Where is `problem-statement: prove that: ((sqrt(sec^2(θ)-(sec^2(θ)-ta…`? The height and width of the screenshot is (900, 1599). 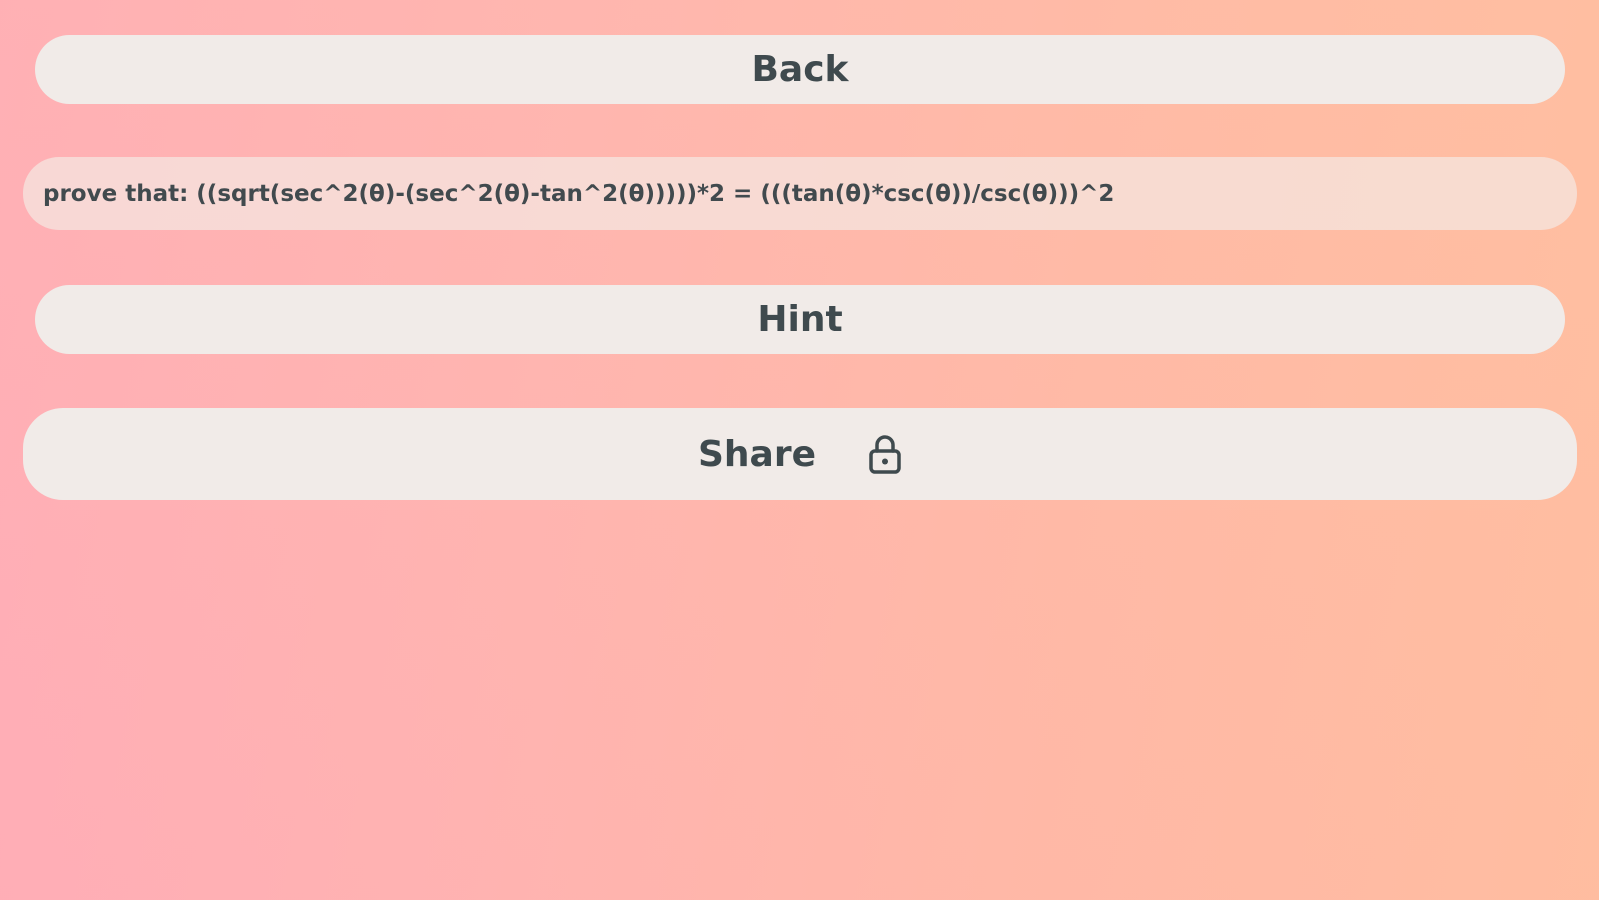
problem-statement: prove that: ((sqrt(sec^2(θ)-(sec^2(θ)-ta… is located at coordinates (800, 193).